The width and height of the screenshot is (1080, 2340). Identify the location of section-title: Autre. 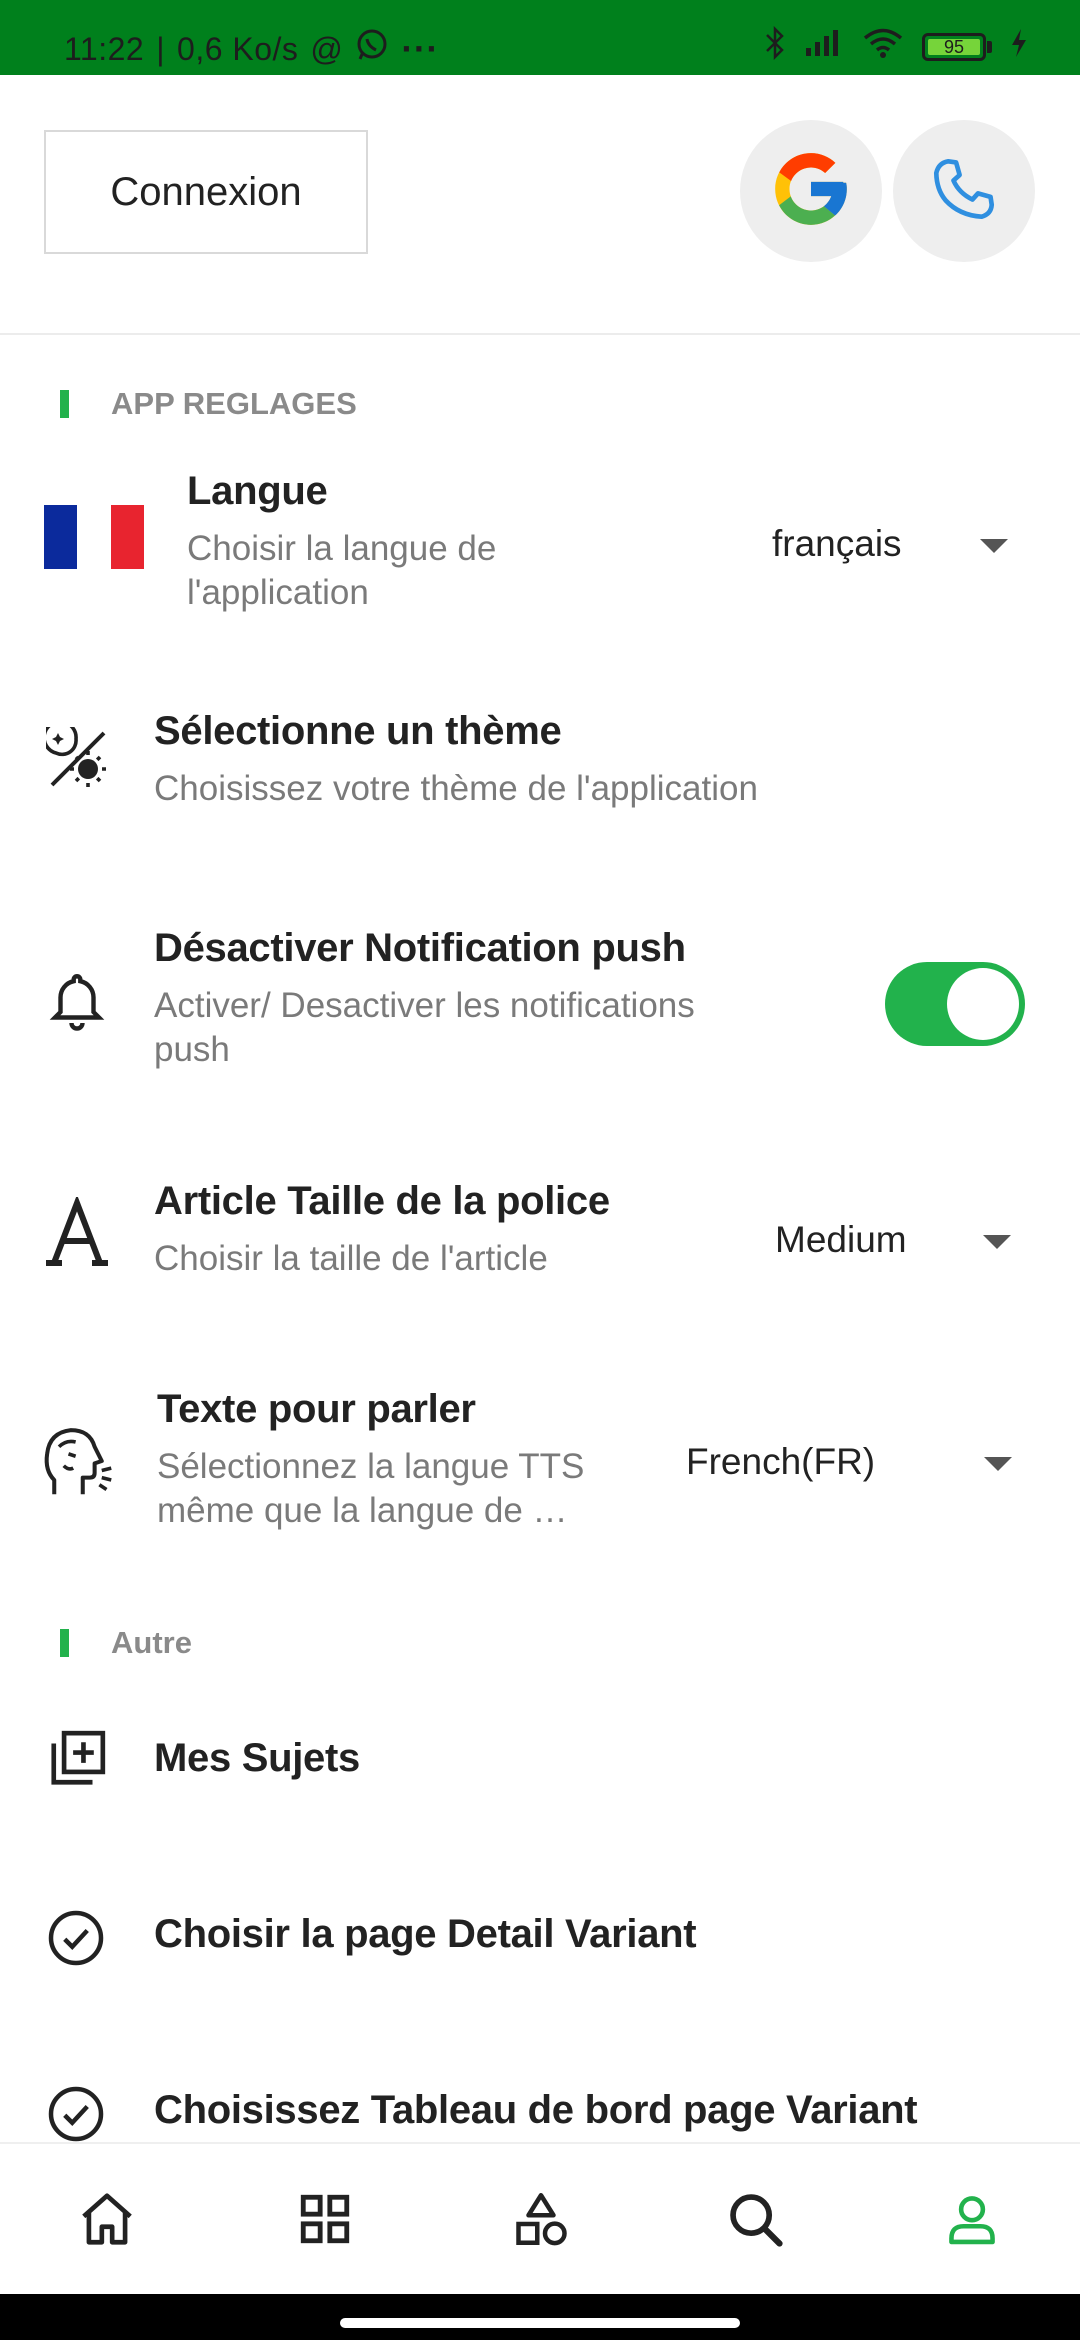
(151, 1642).